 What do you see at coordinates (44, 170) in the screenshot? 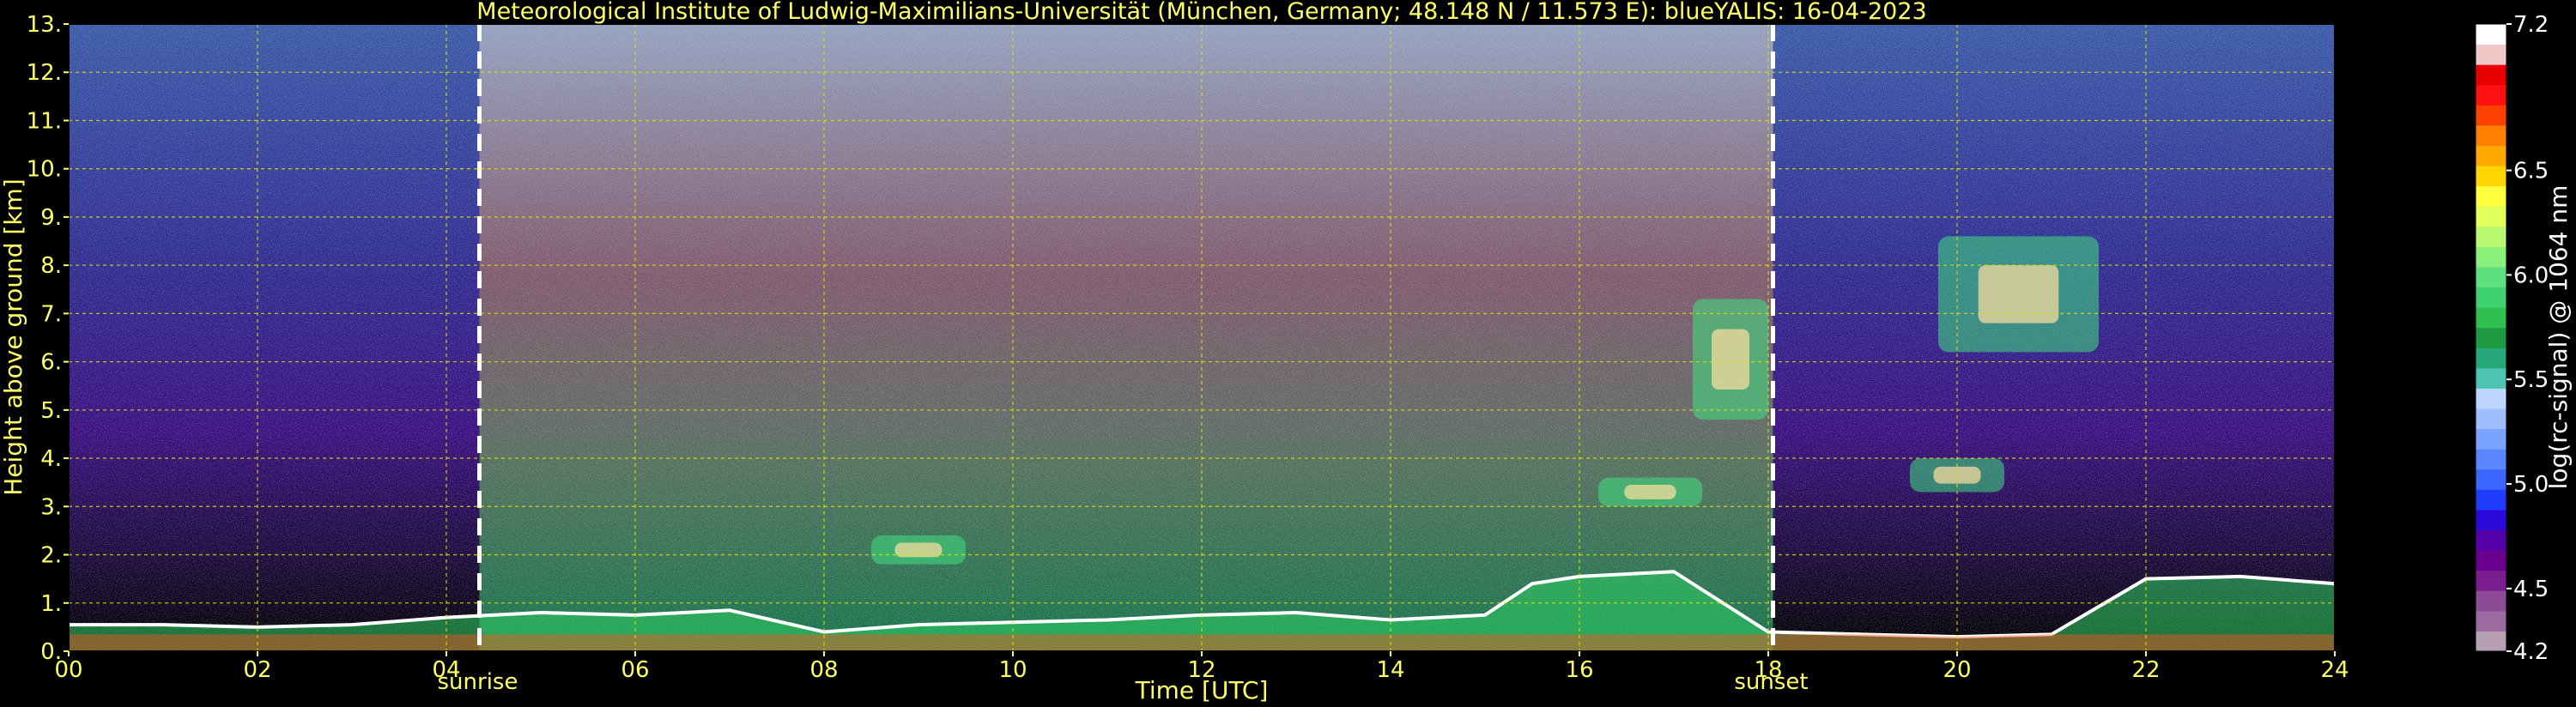
I see `y-tick-label: 10.` at bounding box center [44, 170].